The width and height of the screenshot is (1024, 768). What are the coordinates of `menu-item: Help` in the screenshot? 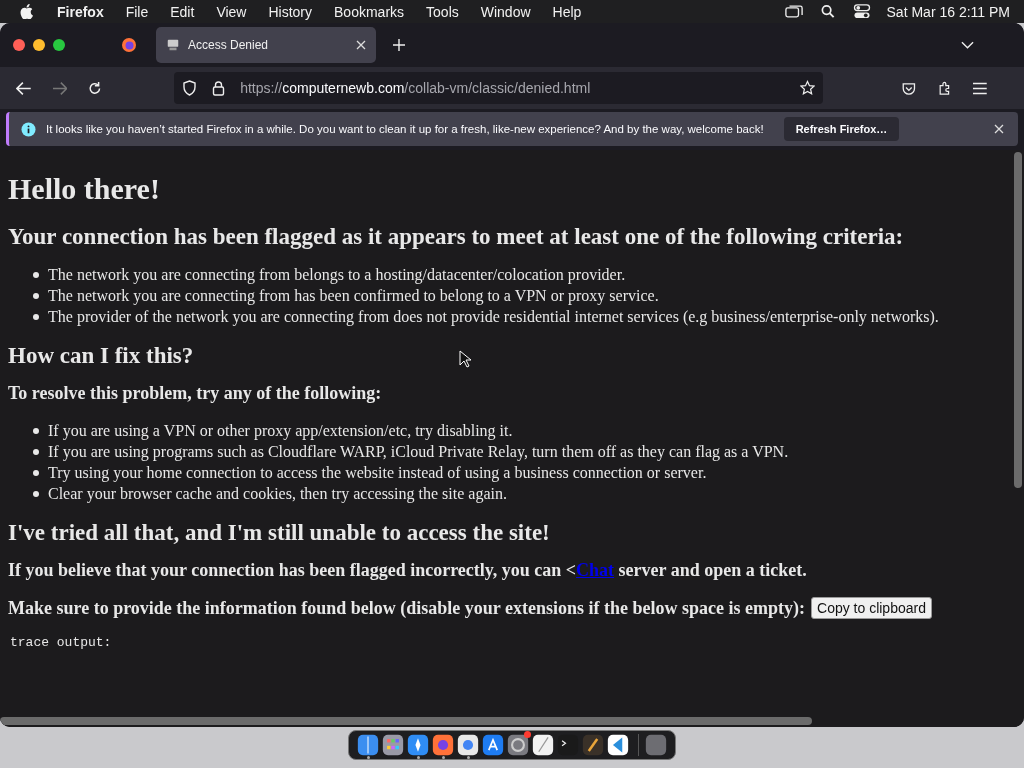 It's located at (567, 11).